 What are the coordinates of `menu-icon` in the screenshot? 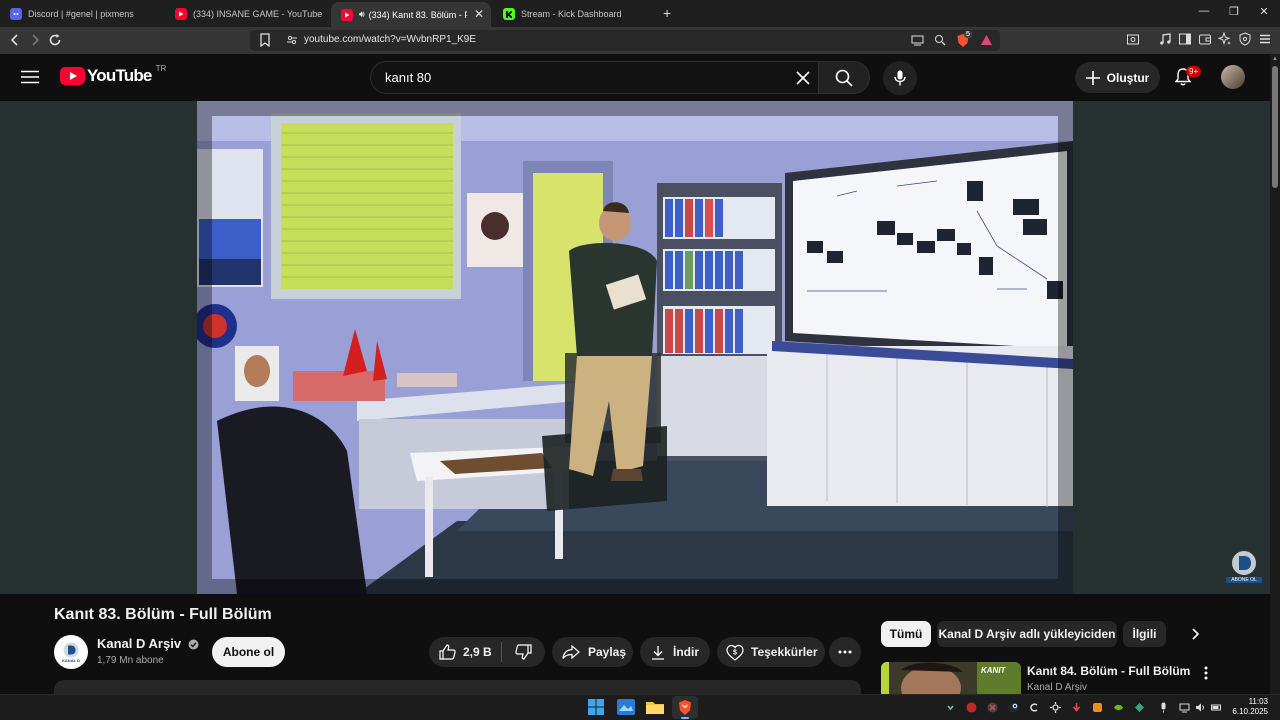 It's located at (1266, 40).